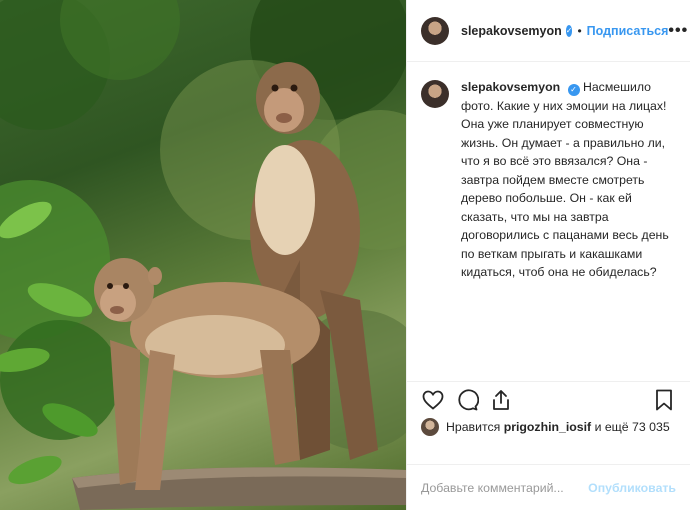  What do you see at coordinates (573, 90) in the screenshot?
I see `caption-verified-badge-icon: ✓` at bounding box center [573, 90].